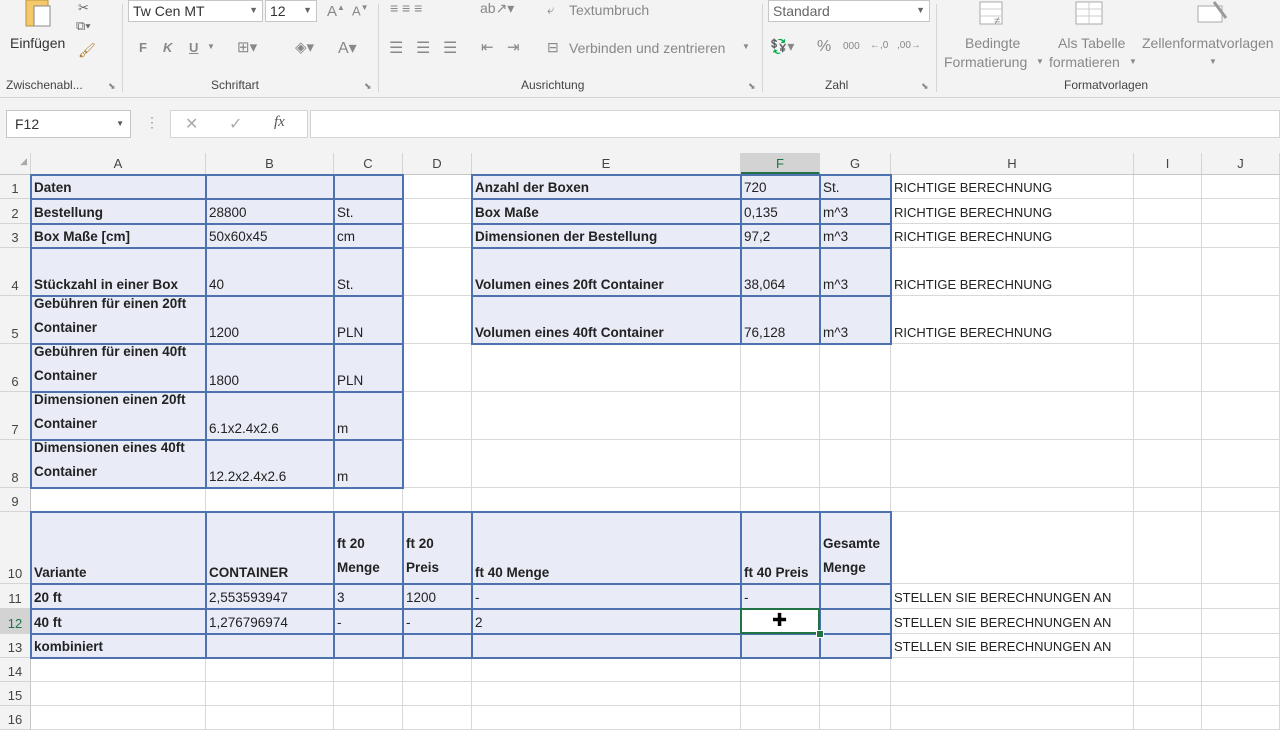 This screenshot has height=730, width=1280. I want to click on align-center-icon: ☰, so click(423, 48).